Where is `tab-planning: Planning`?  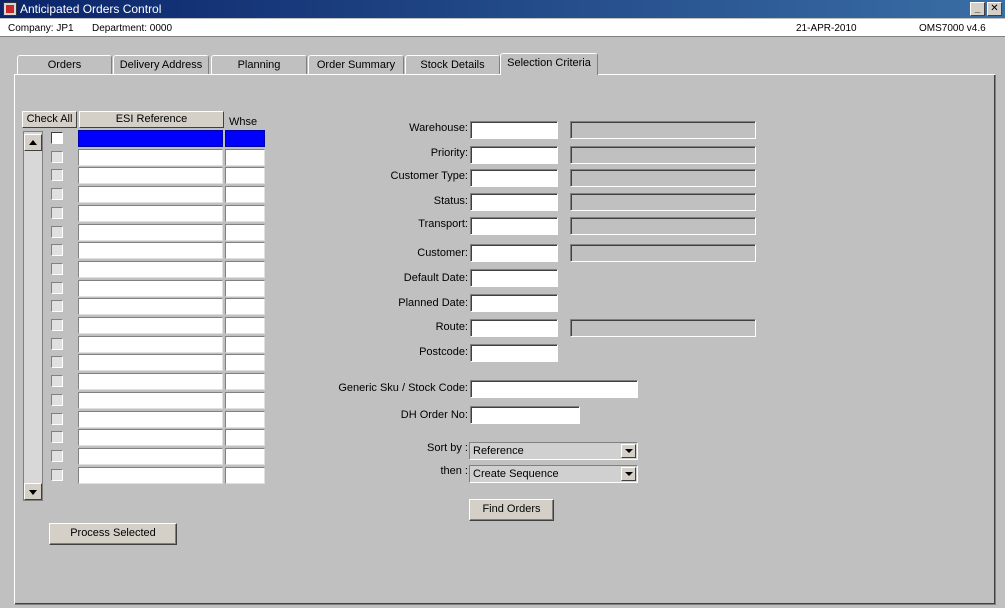
tab-planning: Planning is located at coordinates (259, 64).